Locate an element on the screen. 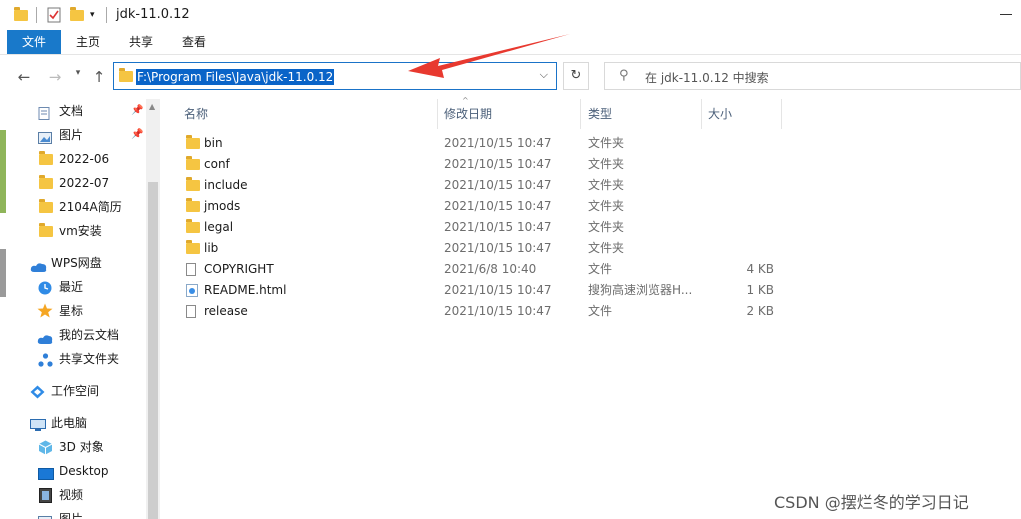  sidebar-item-recent: 最近 is located at coordinates (72, 287).